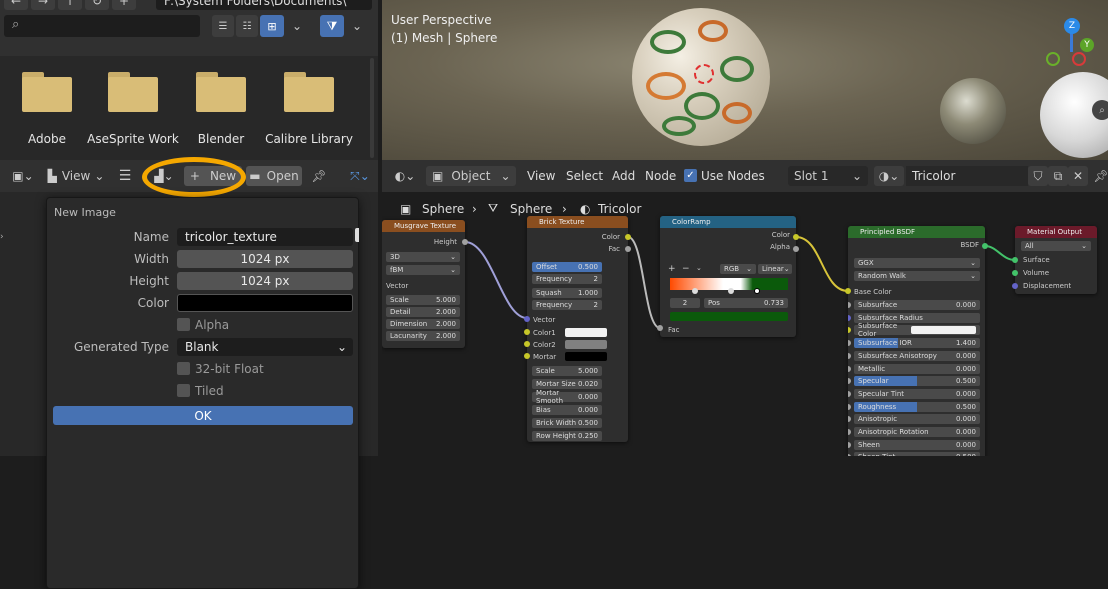  I want to click on active-tool-button: ⤧⌄, so click(360, 176).